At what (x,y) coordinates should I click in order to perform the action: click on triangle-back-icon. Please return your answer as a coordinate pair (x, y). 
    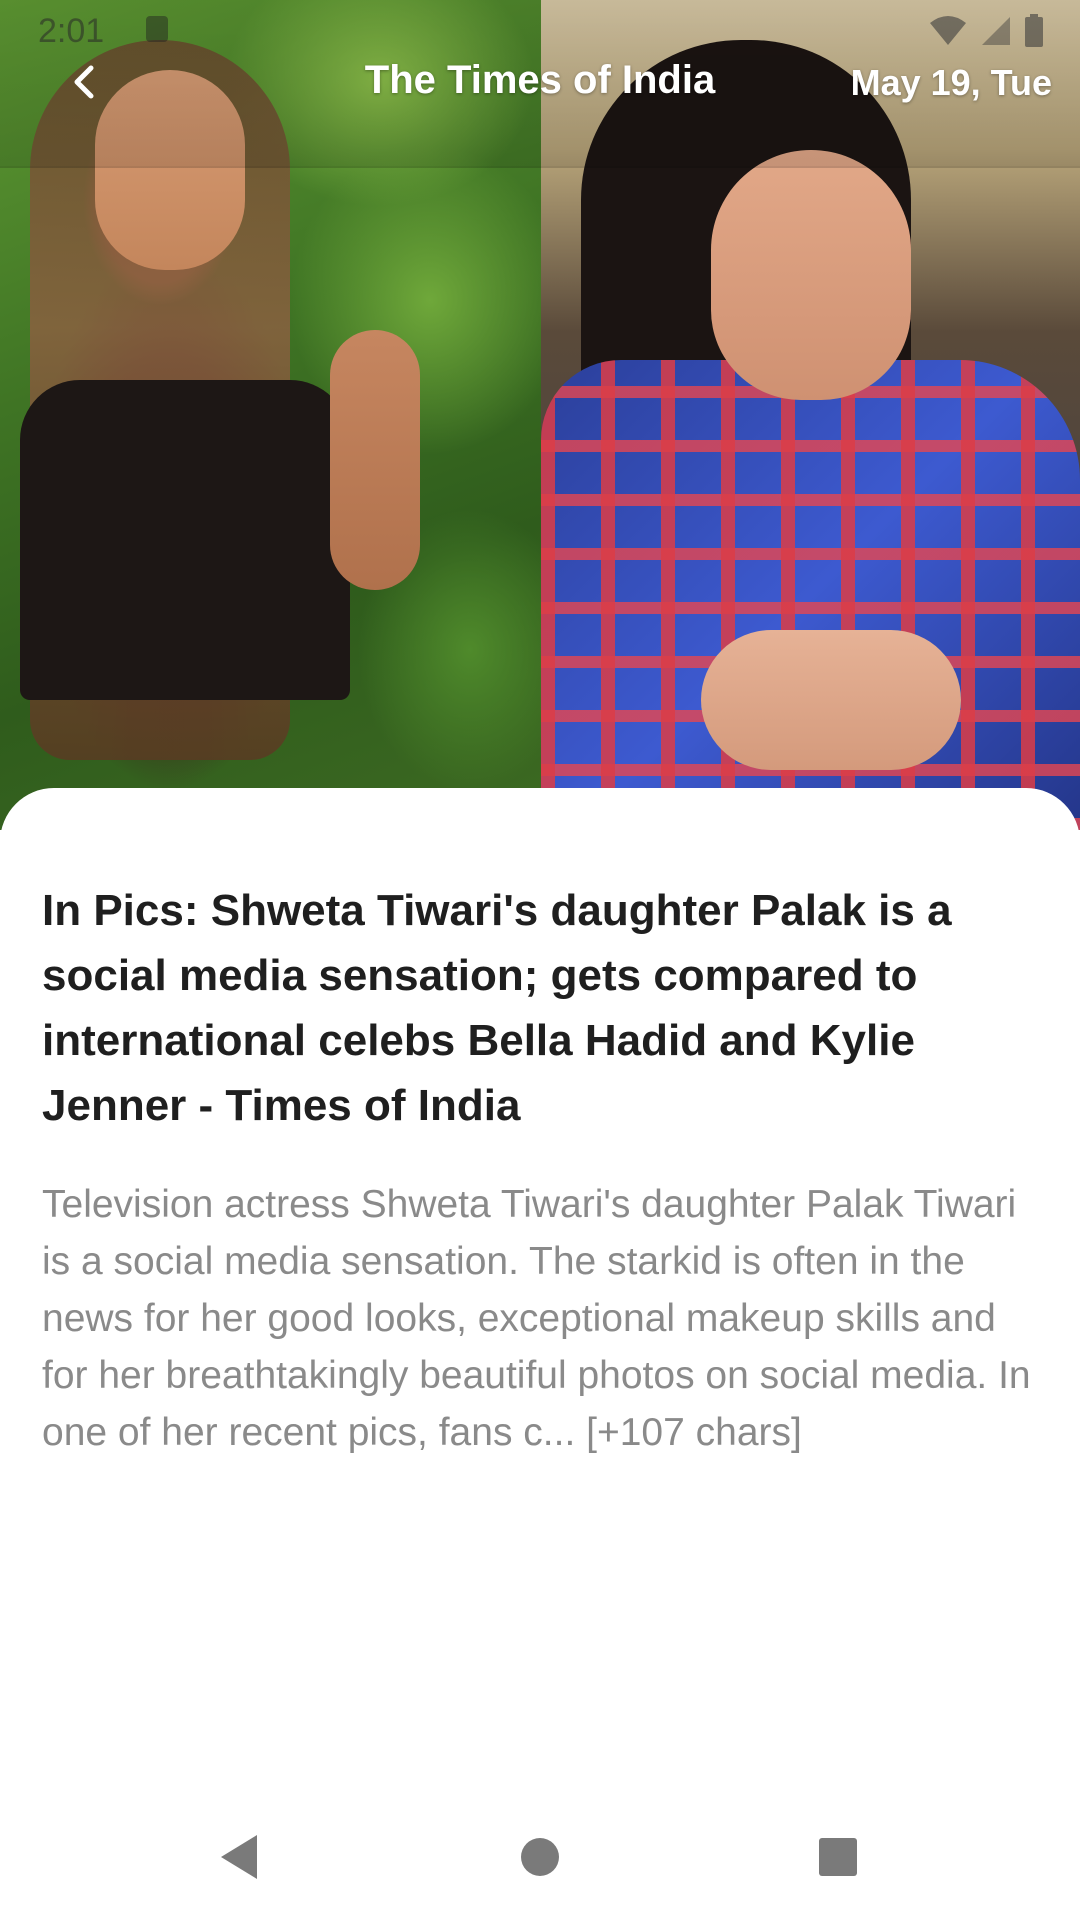
    Looking at the image, I should click on (239, 1859).